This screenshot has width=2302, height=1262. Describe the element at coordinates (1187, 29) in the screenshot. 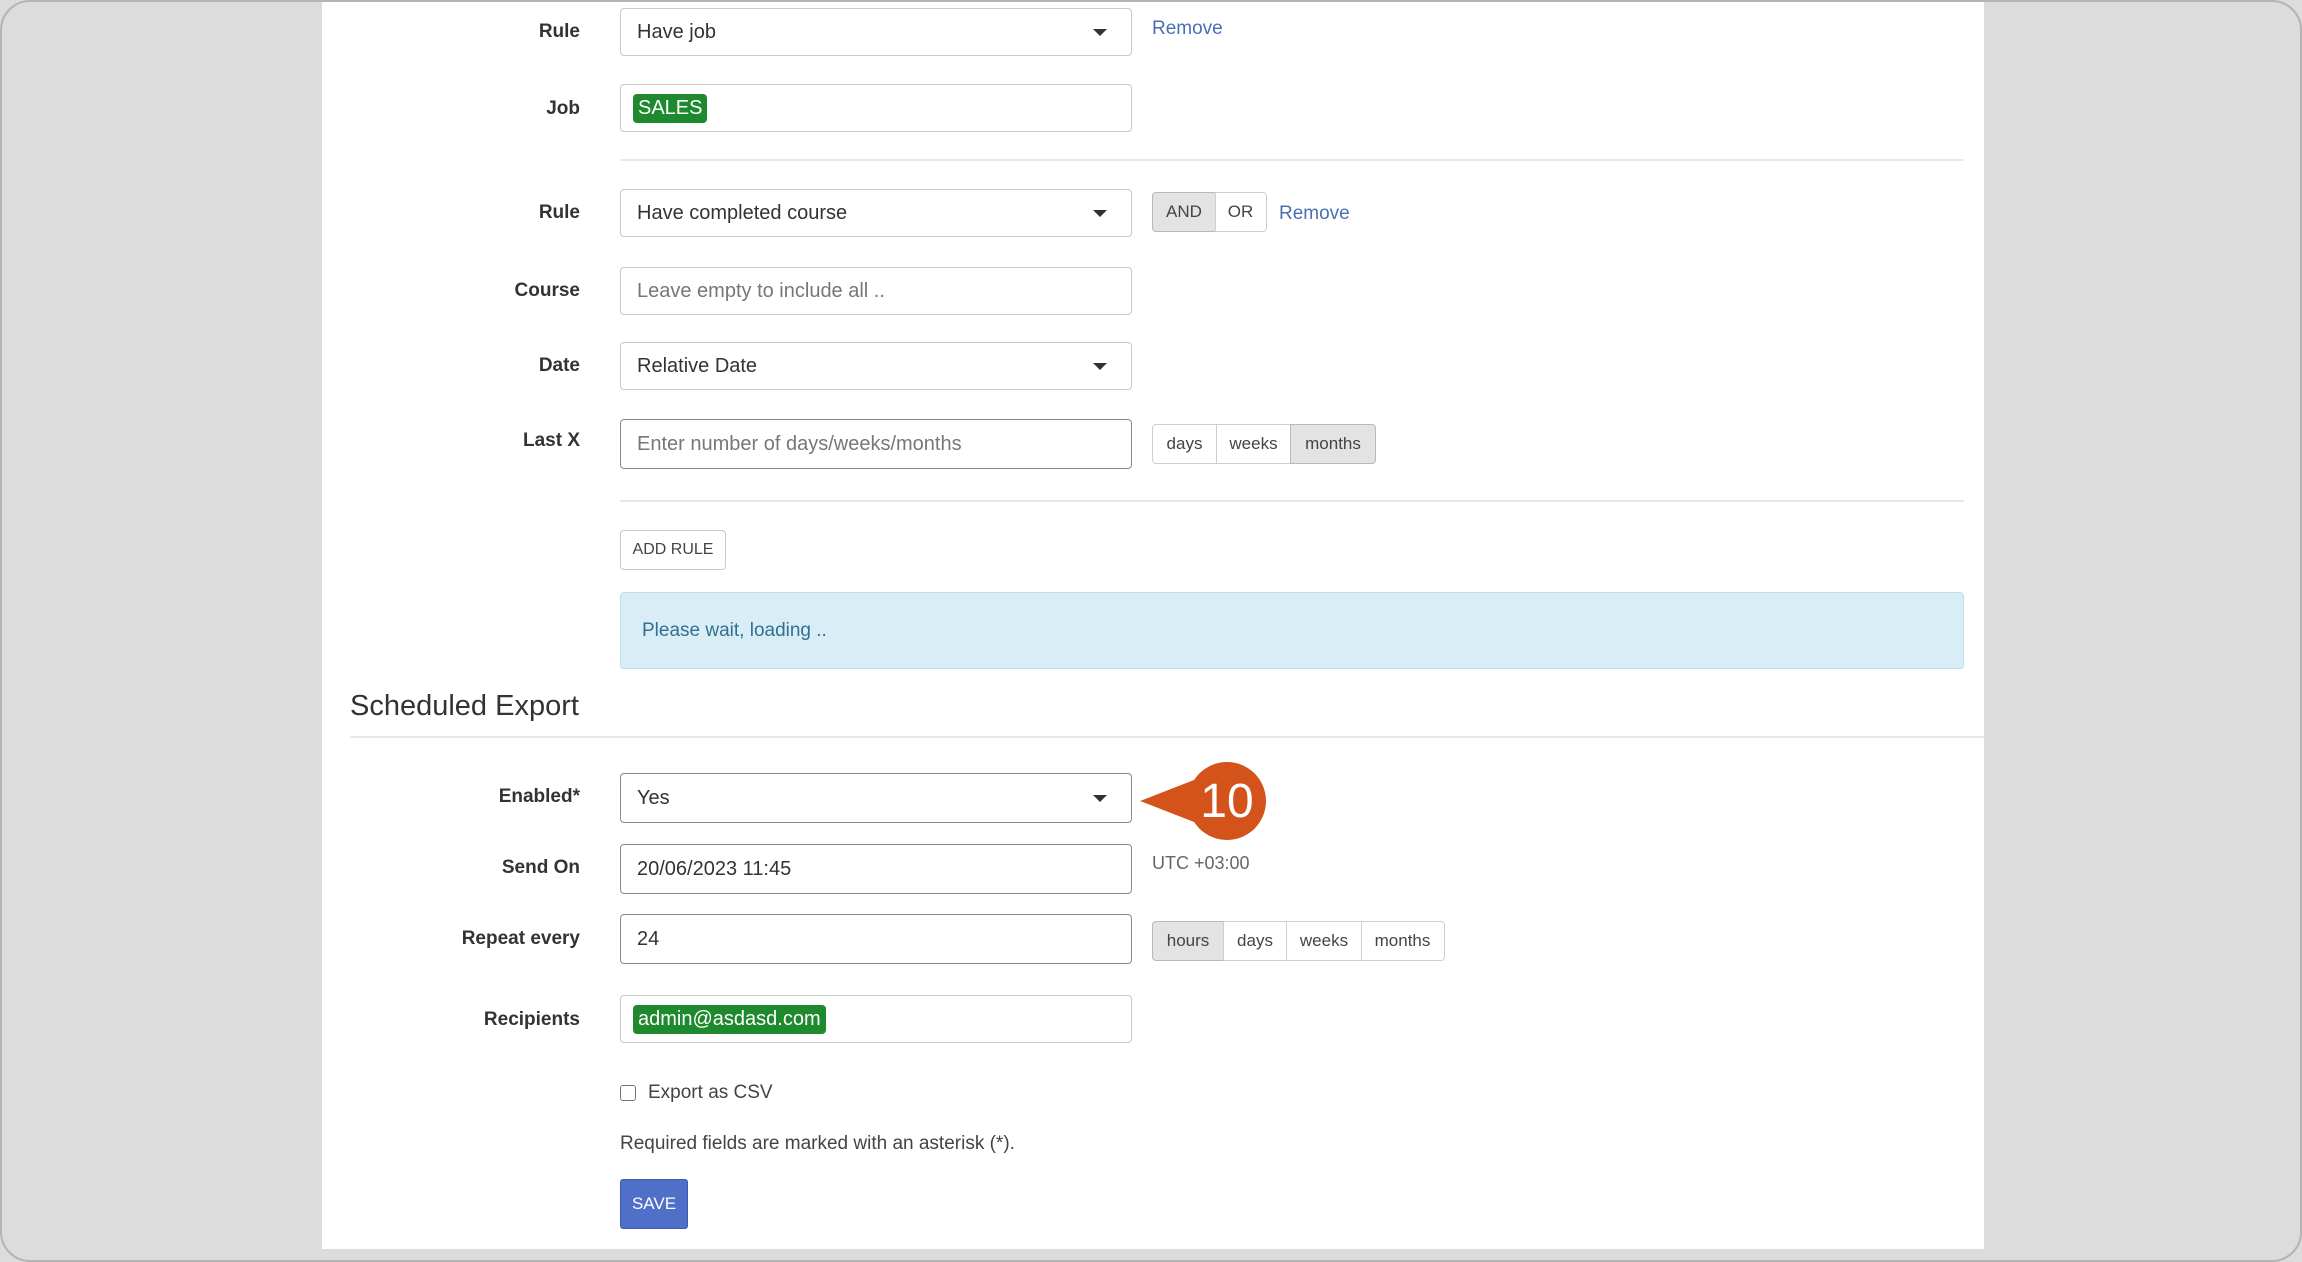

I see `remove-rule-1-link: Remove` at that location.